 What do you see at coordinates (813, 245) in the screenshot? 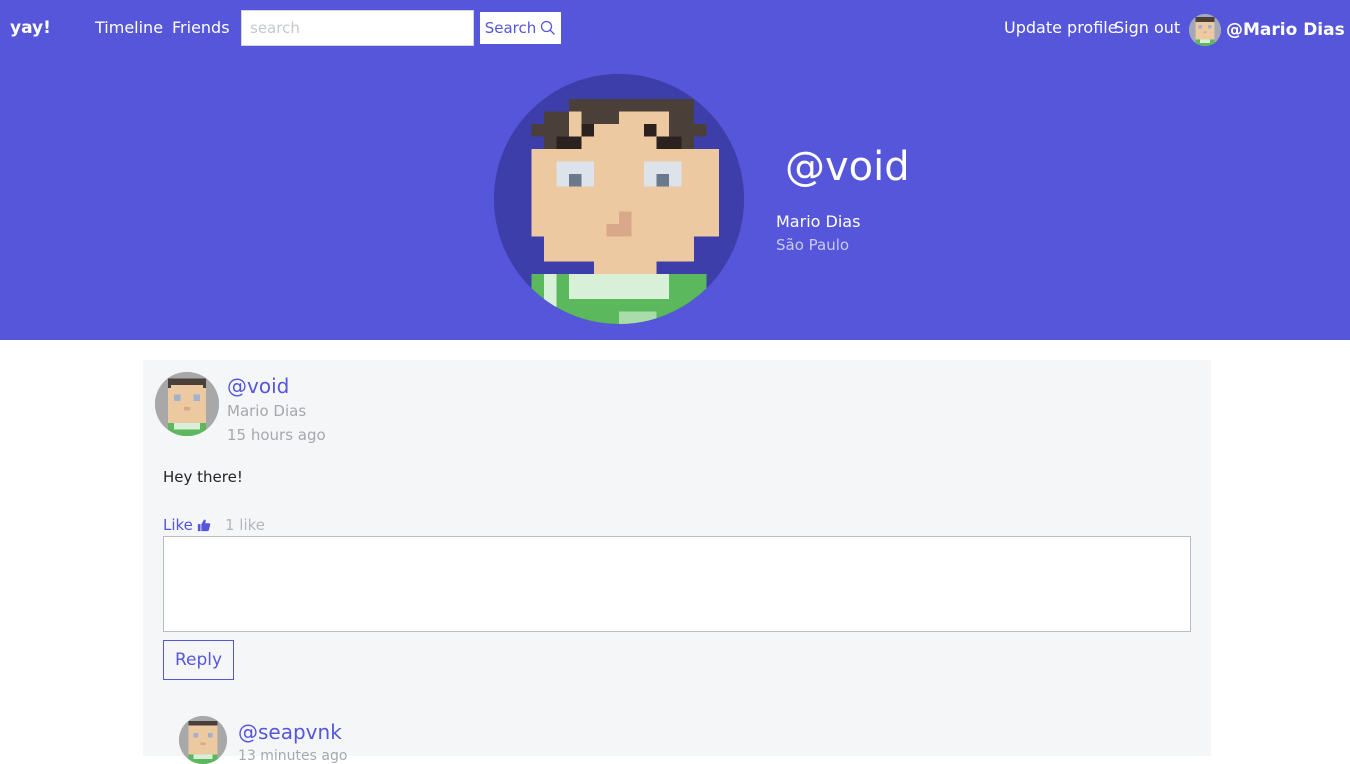
I see `profile-city: São Paulo` at bounding box center [813, 245].